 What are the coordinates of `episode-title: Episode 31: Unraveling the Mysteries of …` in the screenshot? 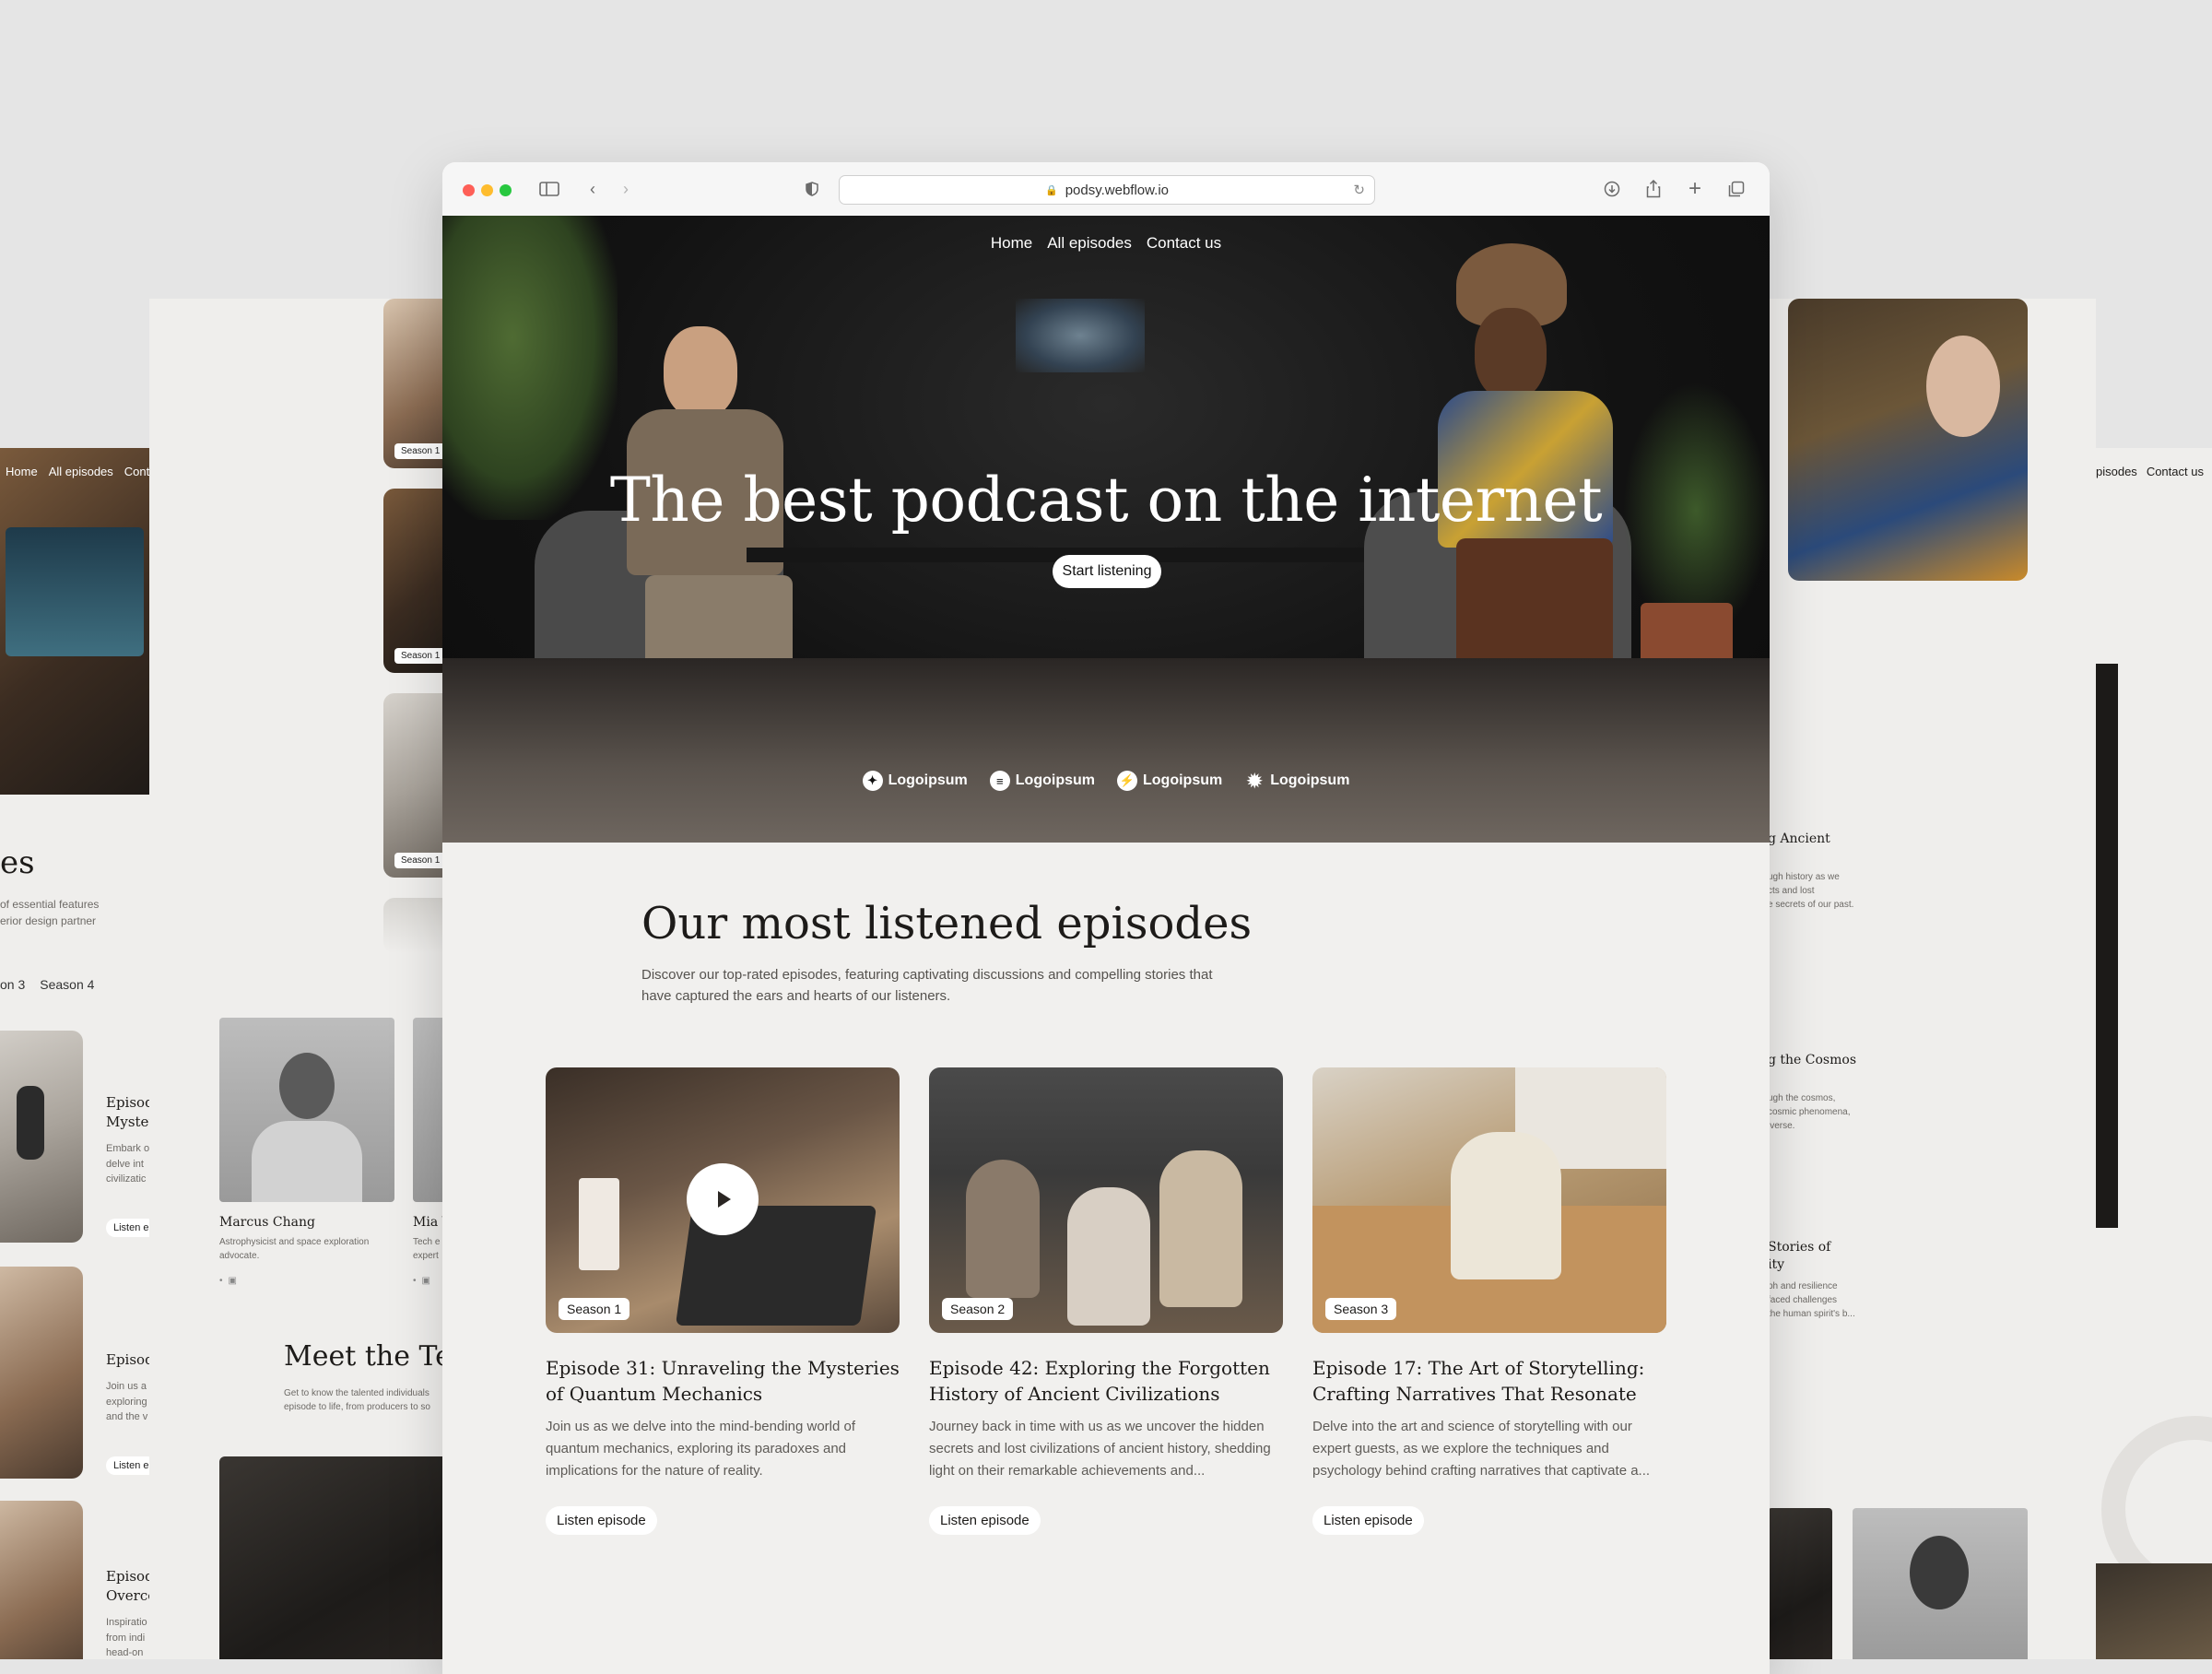 It's located at (723, 1381).